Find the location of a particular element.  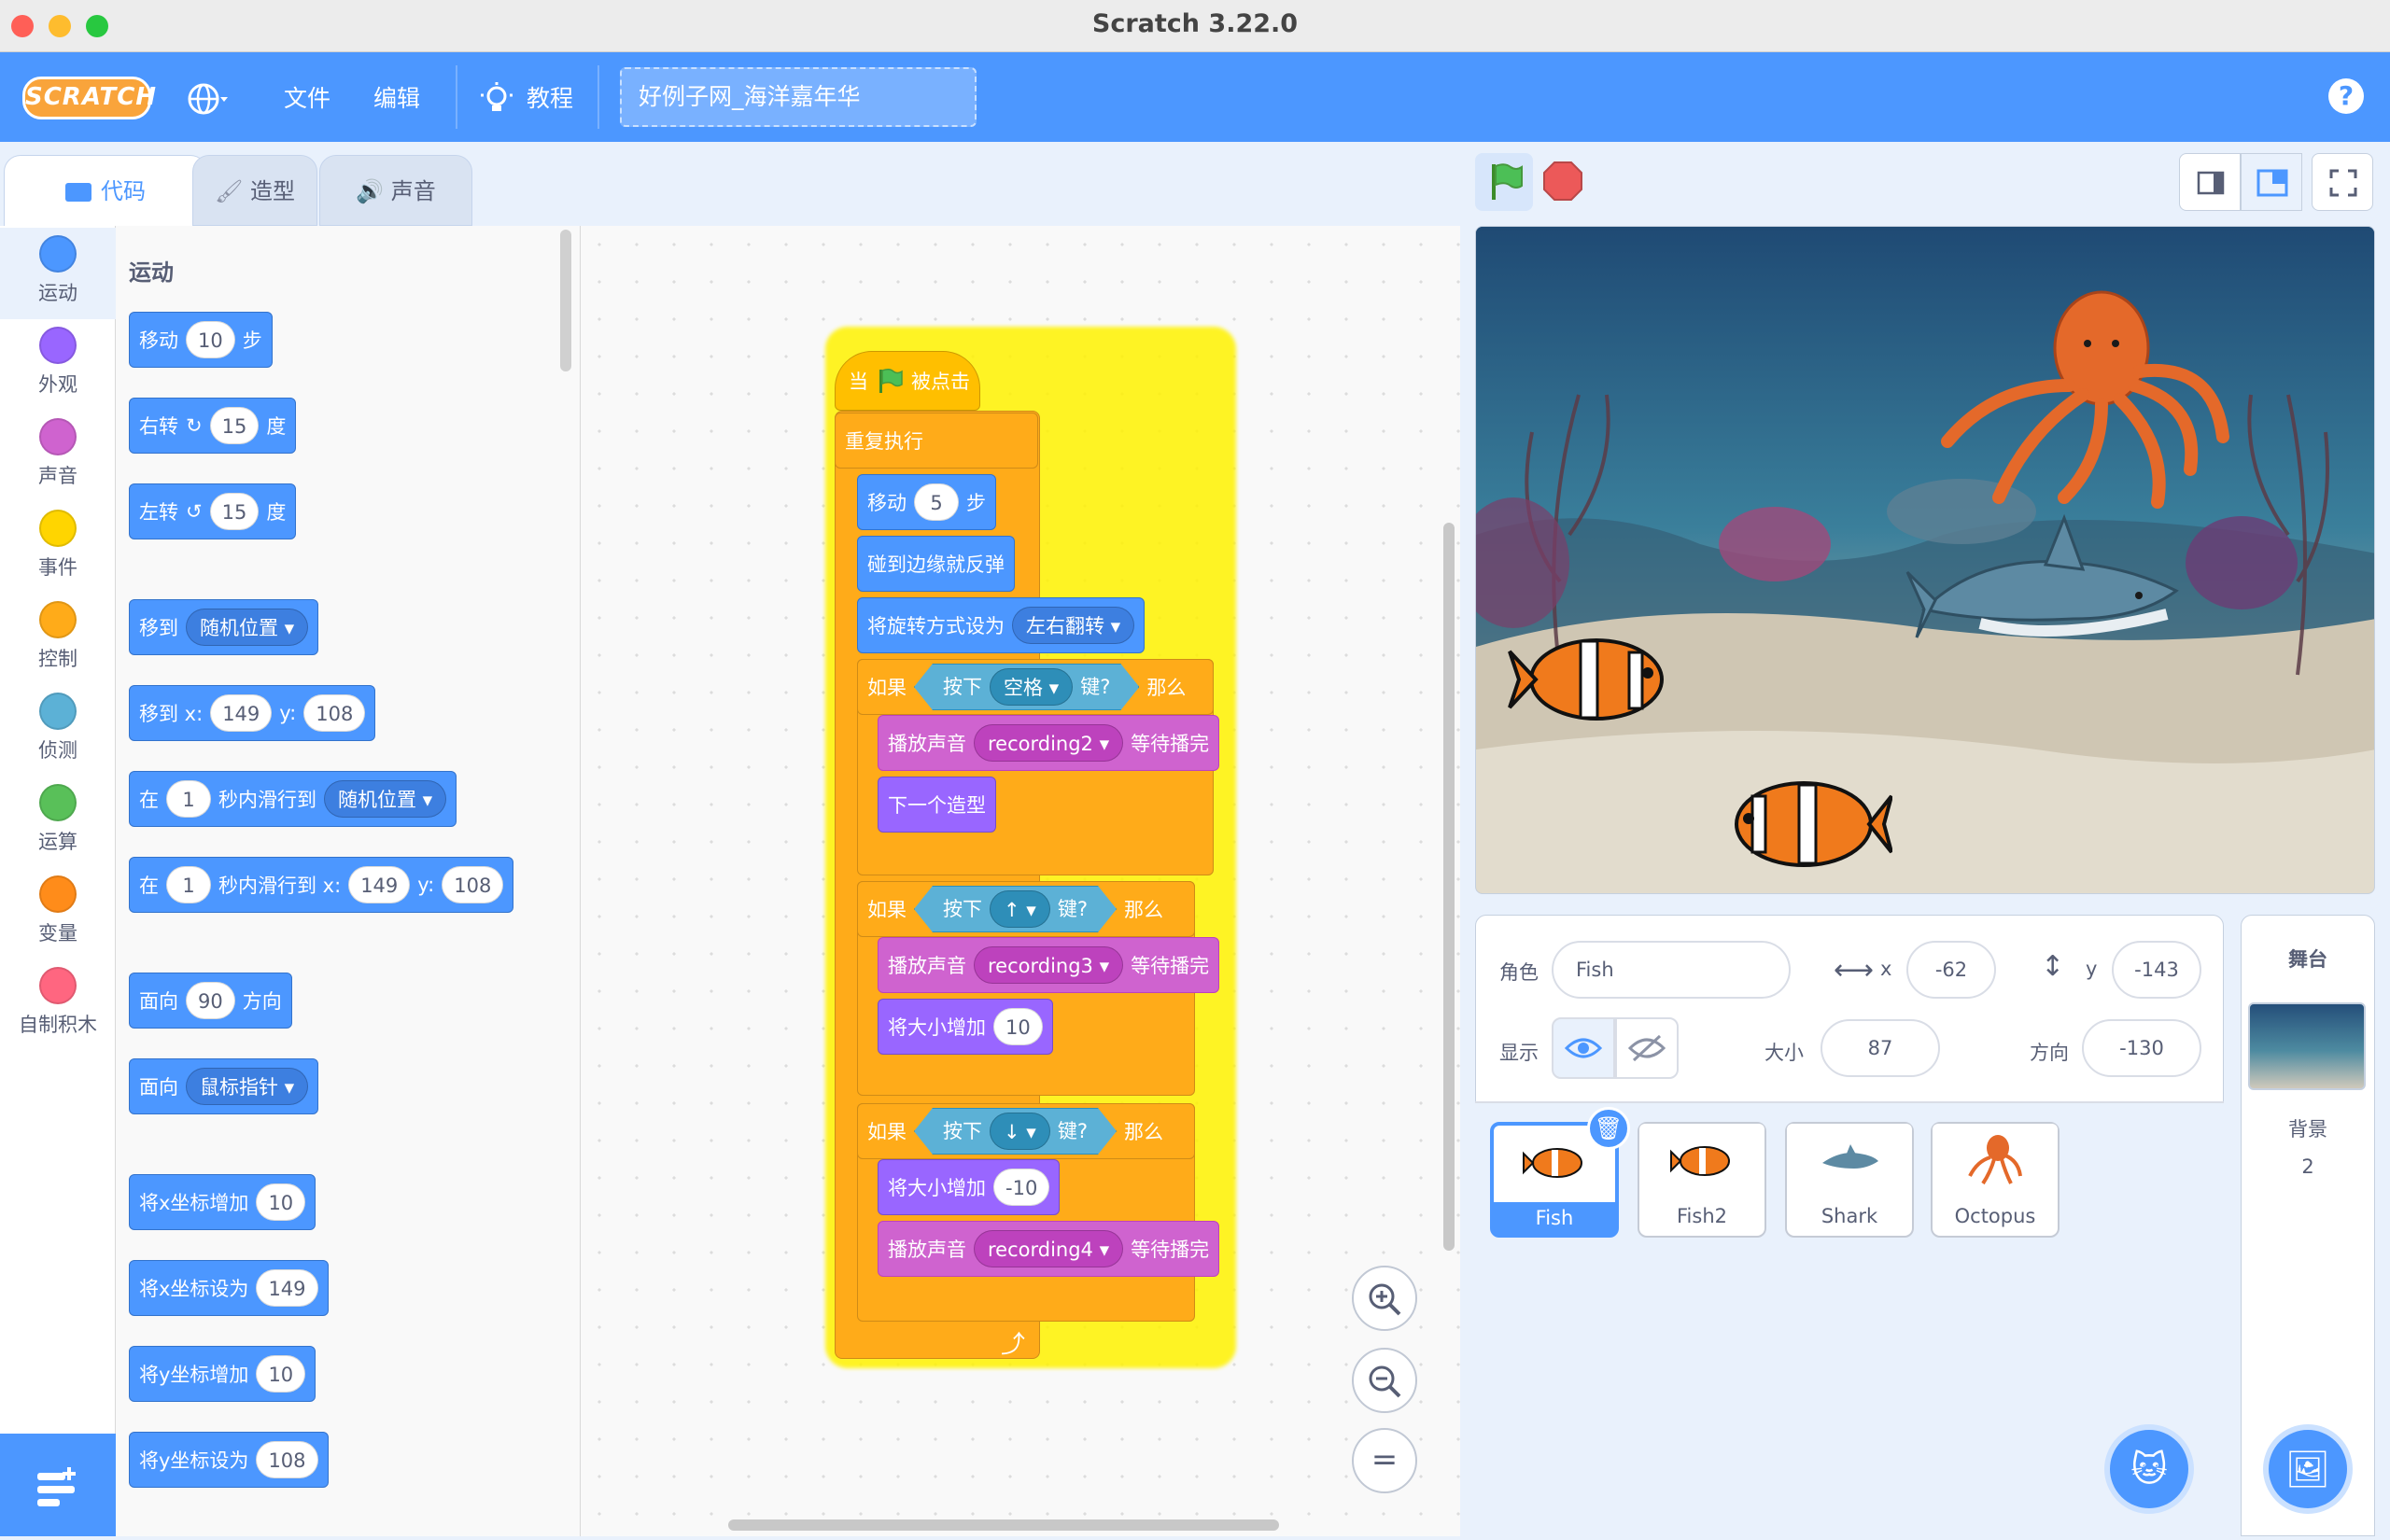

block-glide: 在 1 秒内滑行到 随机位置 ▾ is located at coordinates (293, 799).